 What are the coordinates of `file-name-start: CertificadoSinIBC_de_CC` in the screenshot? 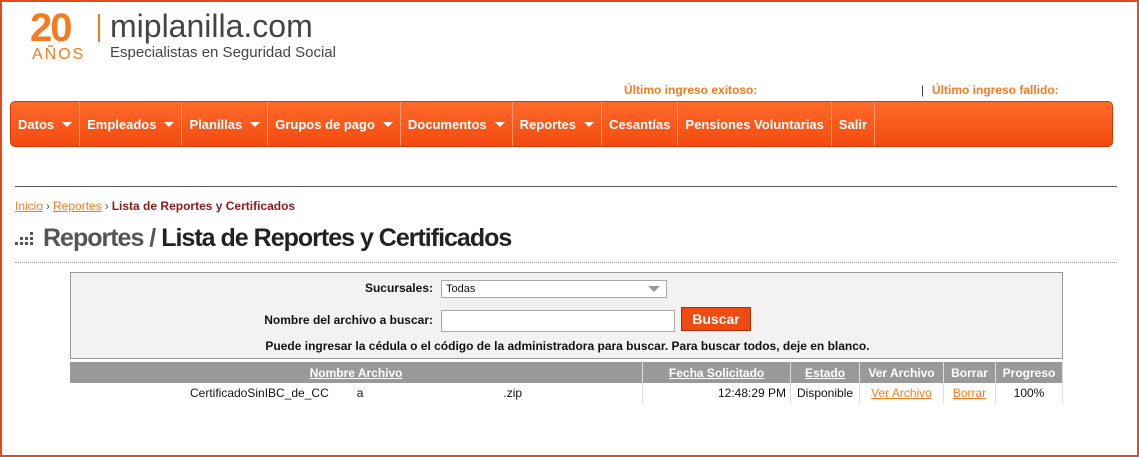 It's located at (259, 393).